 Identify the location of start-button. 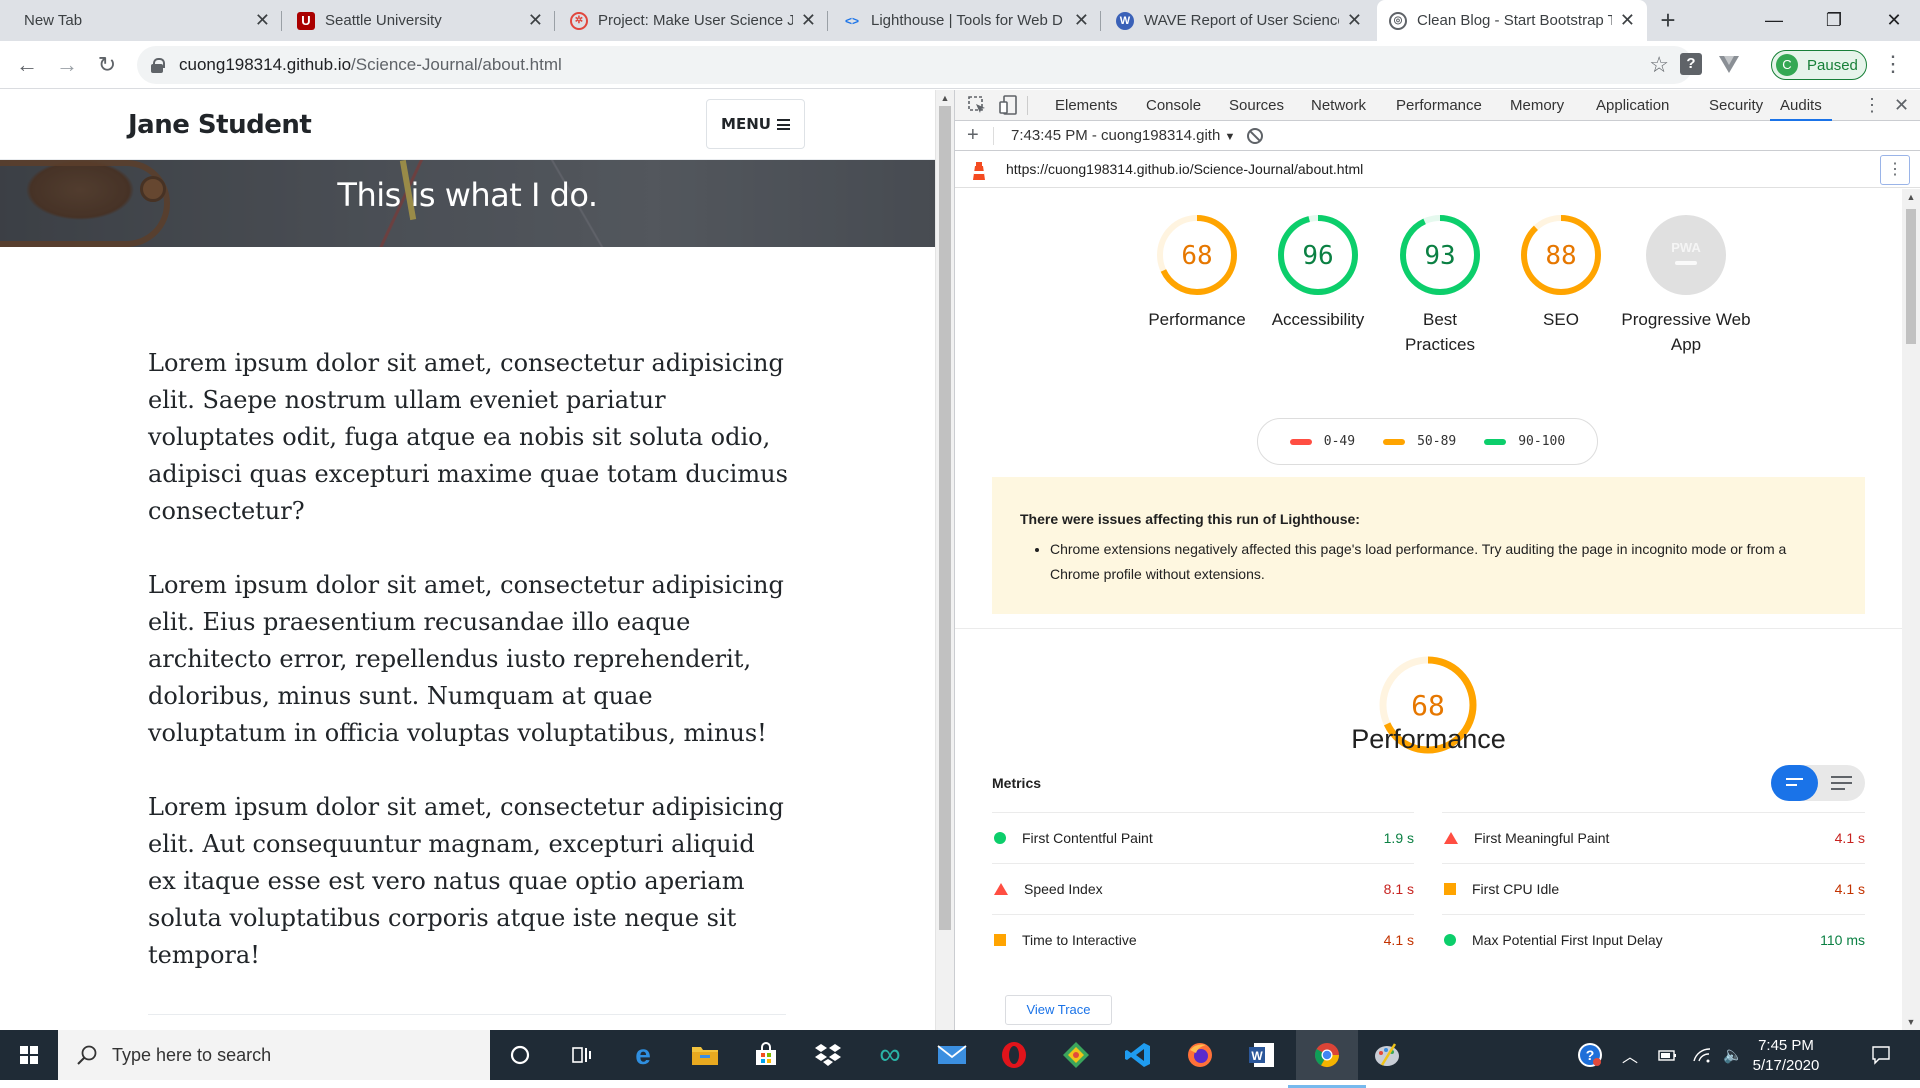
(29, 1055).